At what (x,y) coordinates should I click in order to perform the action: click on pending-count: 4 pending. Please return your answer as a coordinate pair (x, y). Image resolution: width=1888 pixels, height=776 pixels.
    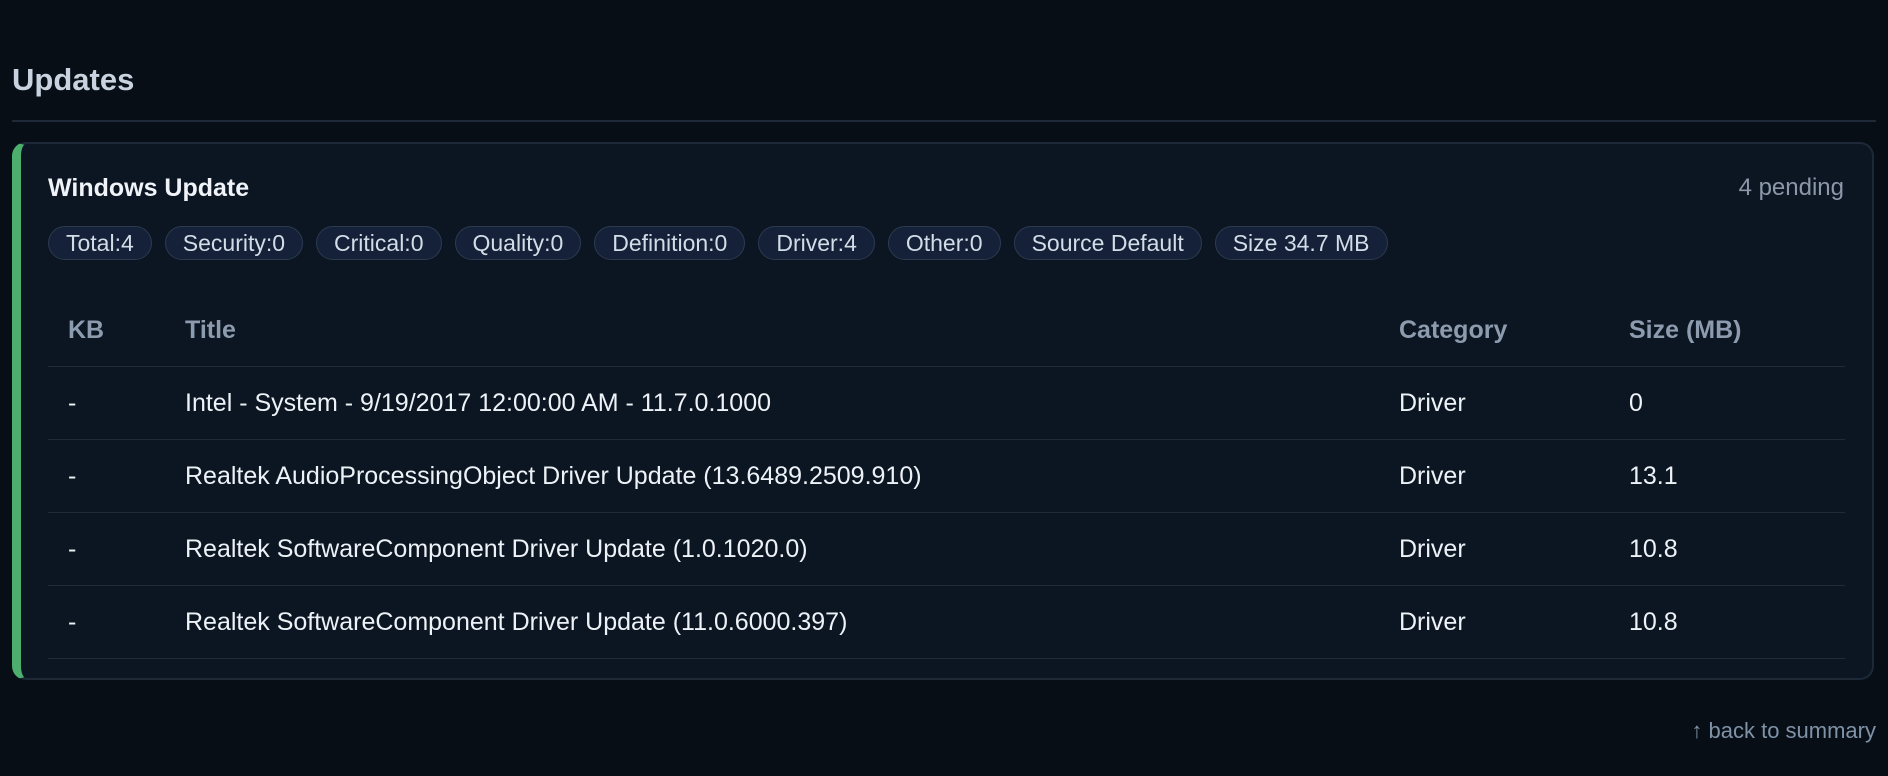
    Looking at the image, I should click on (1791, 187).